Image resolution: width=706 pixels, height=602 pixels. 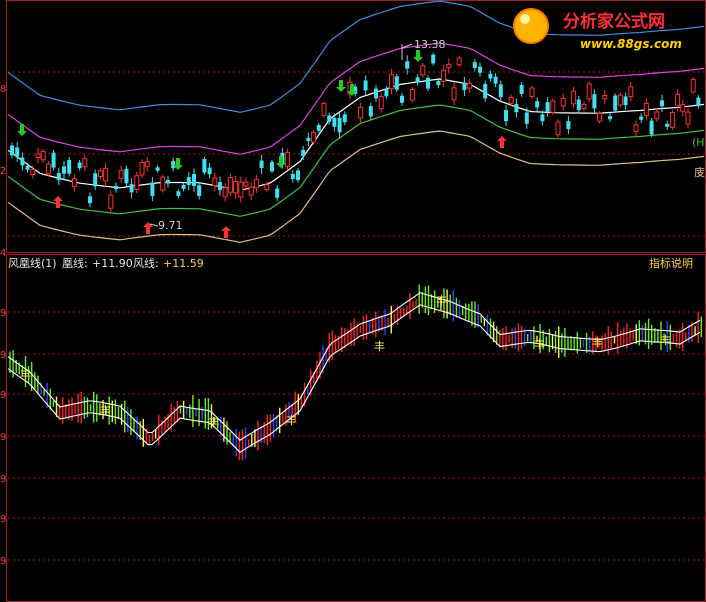 I want to click on osc-header-name: 风凰线(1), so click(x=32, y=263).